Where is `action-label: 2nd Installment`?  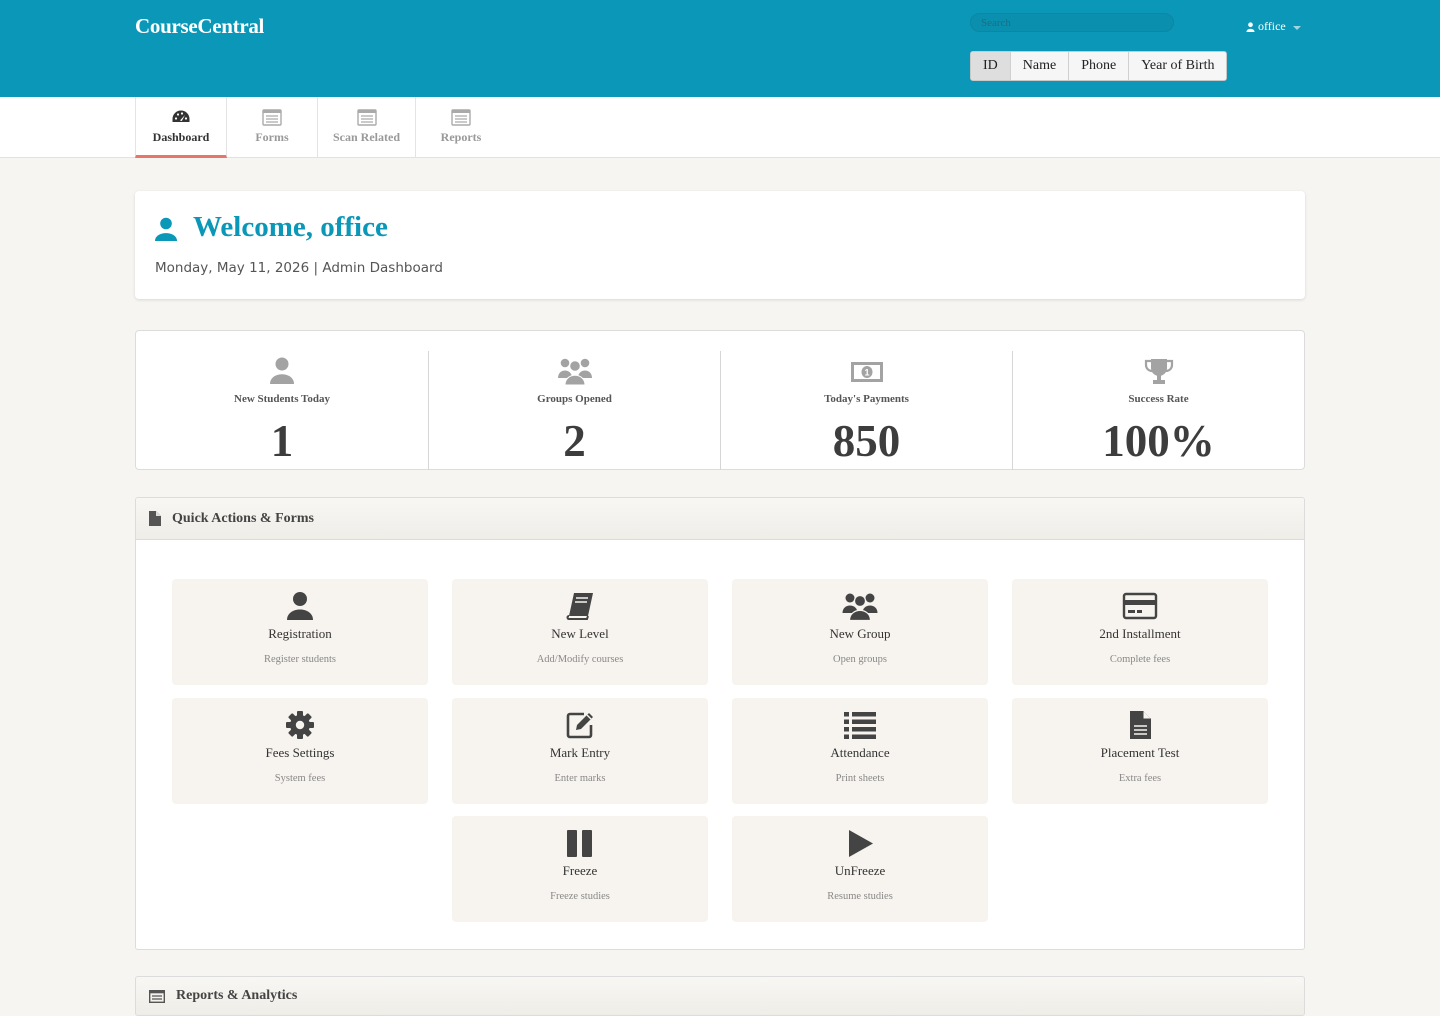 action-label: 2nd Installment is located at coordinates (1140, 633).